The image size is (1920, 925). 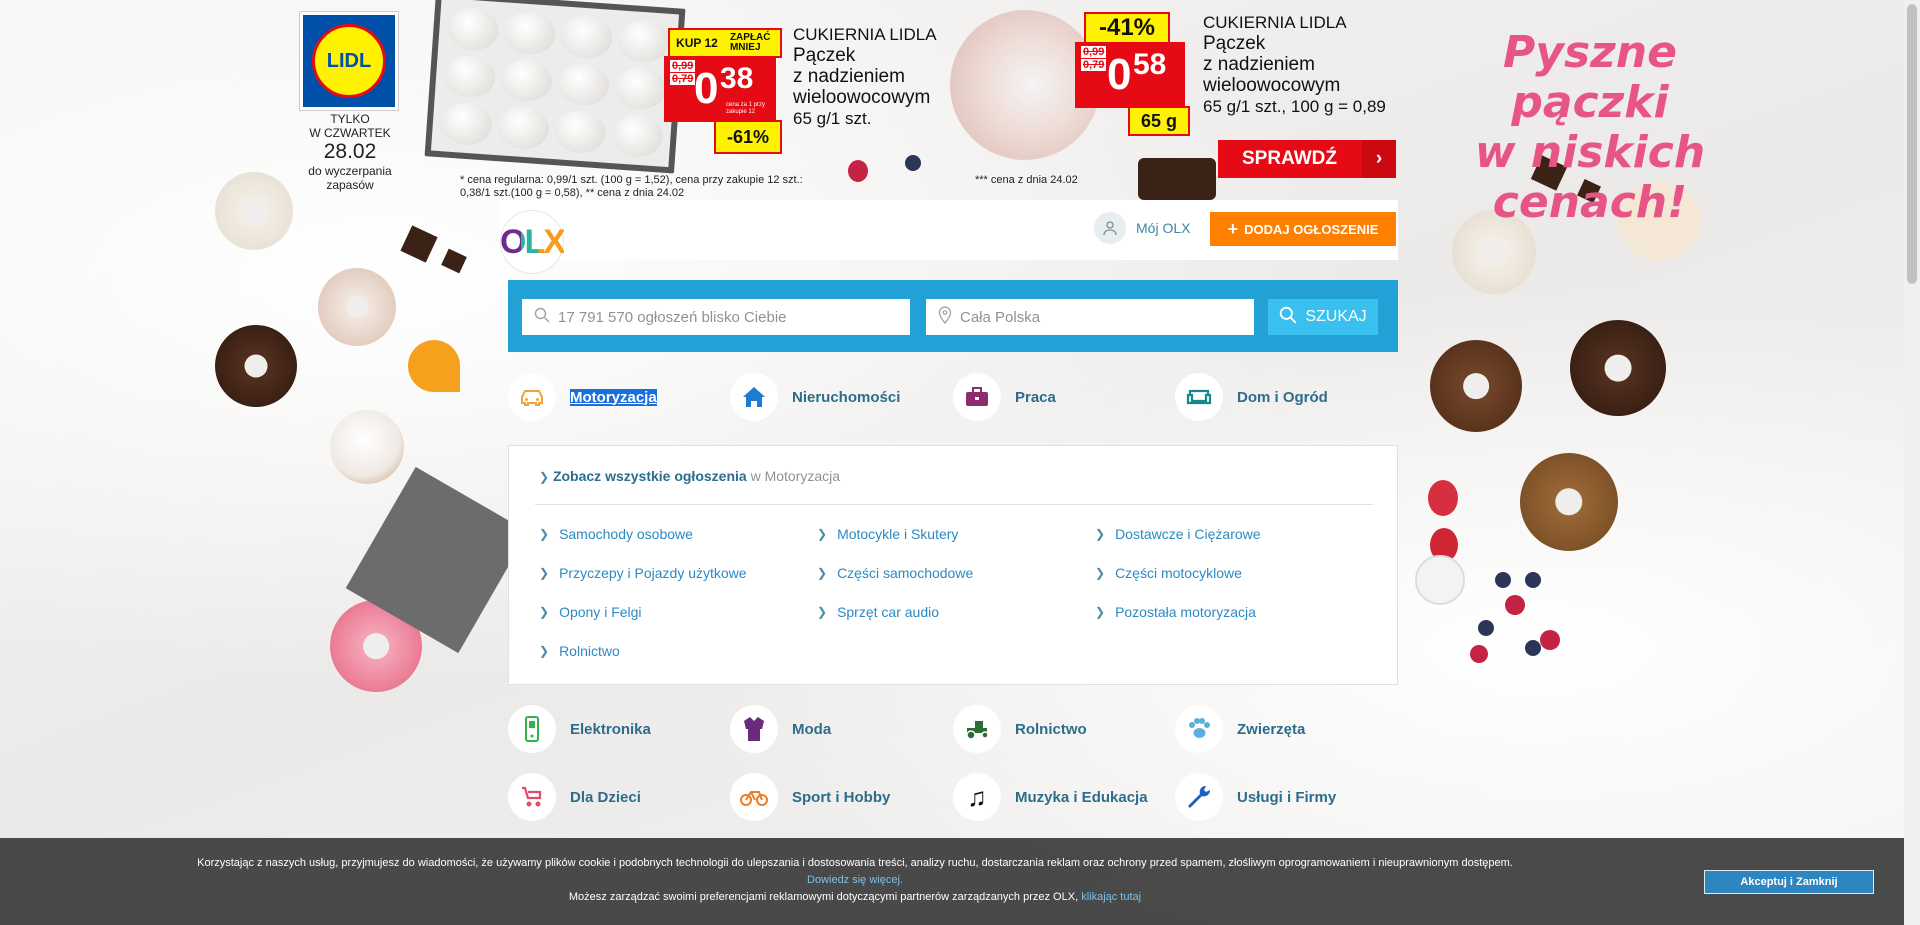 What do you see at coordinates (840, 729) in the screenshot?
I see `category-moda: Moda` at bounding box center [840, 729].